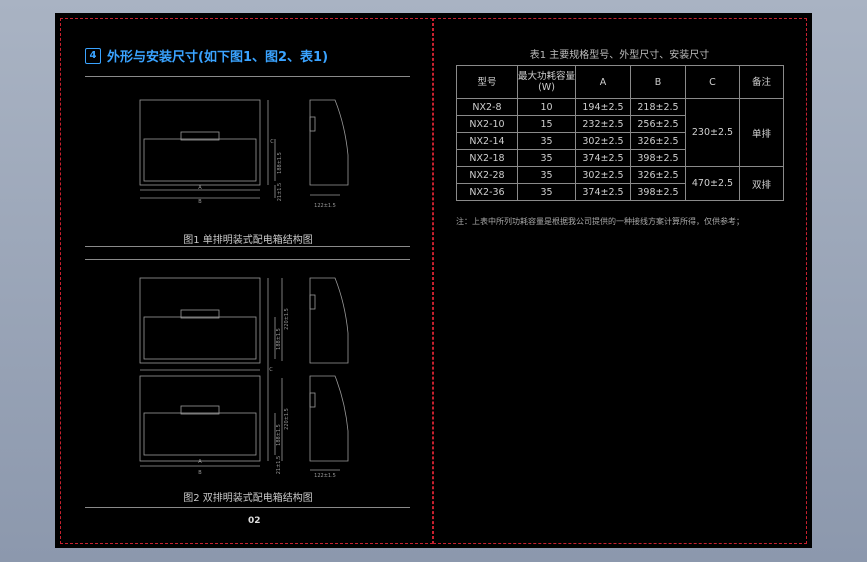 This screenshot has height=562, width=867. Describe the element at coordinates (200, 462) in the screenshot. I see `fig2-dim-a: A` at that location.